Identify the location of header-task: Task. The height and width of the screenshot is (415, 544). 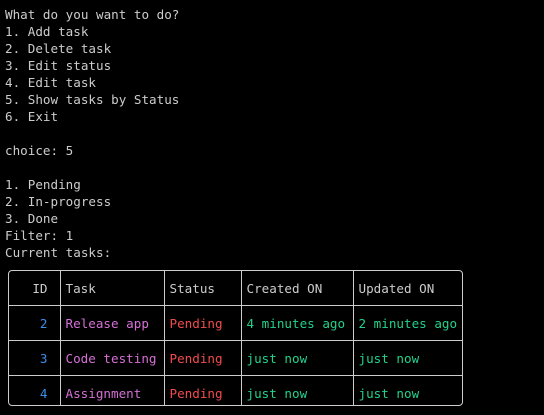
(112, 288).